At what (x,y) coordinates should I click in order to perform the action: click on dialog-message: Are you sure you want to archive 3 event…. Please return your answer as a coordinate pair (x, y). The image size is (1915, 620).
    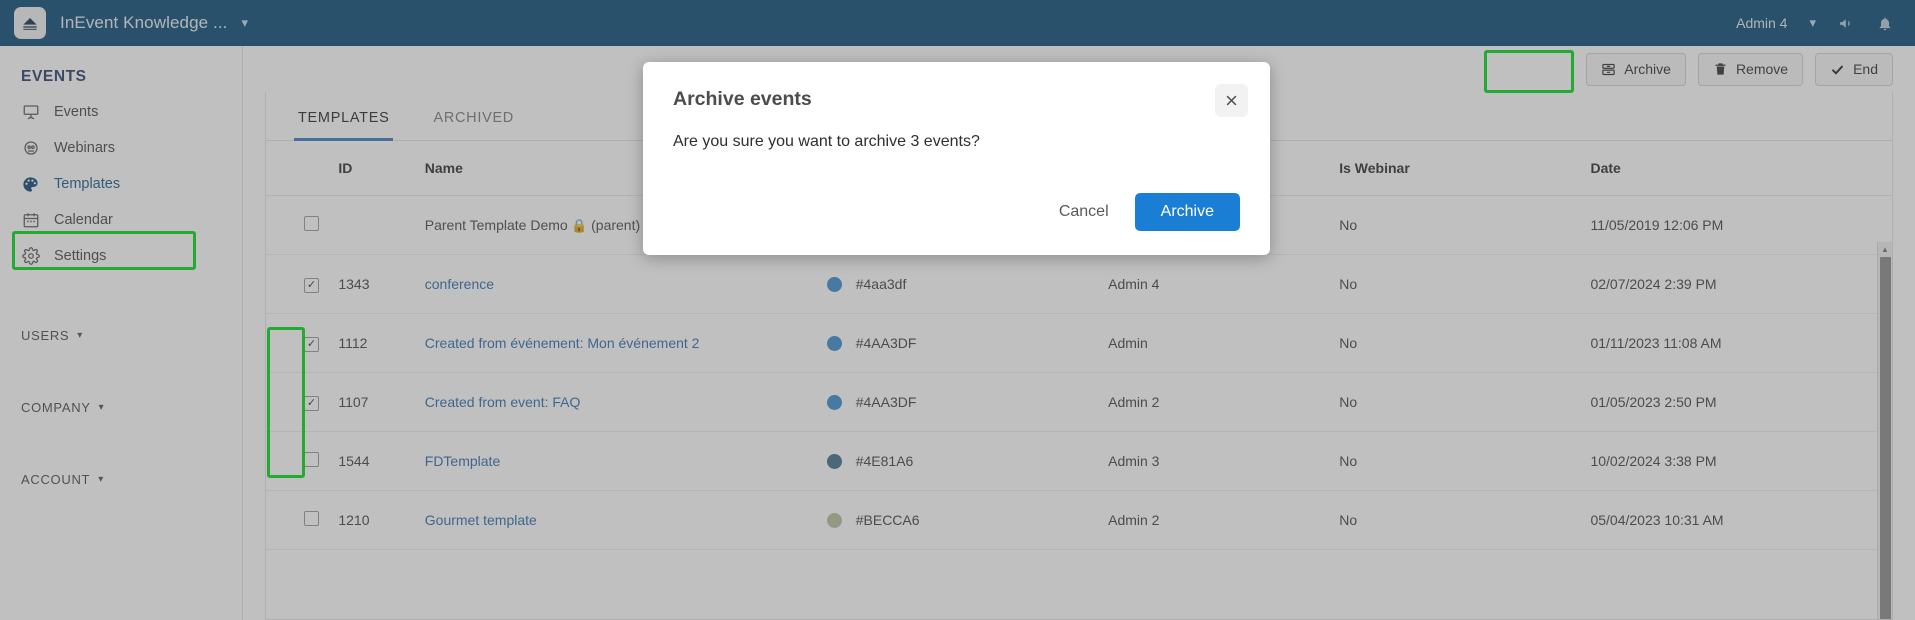
    Looking at the image, I should click on (826, 141).